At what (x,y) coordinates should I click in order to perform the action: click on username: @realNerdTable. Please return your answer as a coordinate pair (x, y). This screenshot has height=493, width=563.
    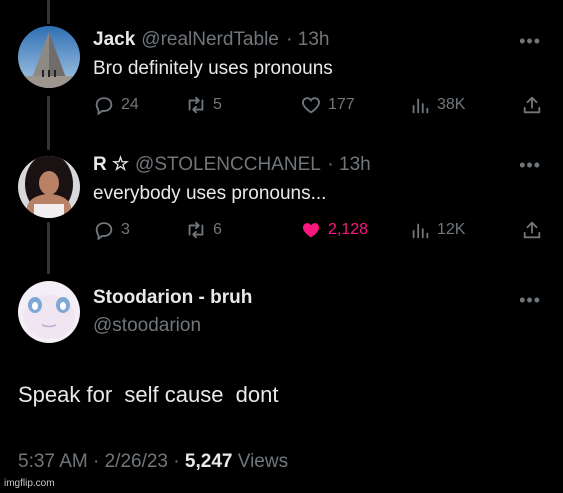
    Looking at the image, I should click on (210, 39).